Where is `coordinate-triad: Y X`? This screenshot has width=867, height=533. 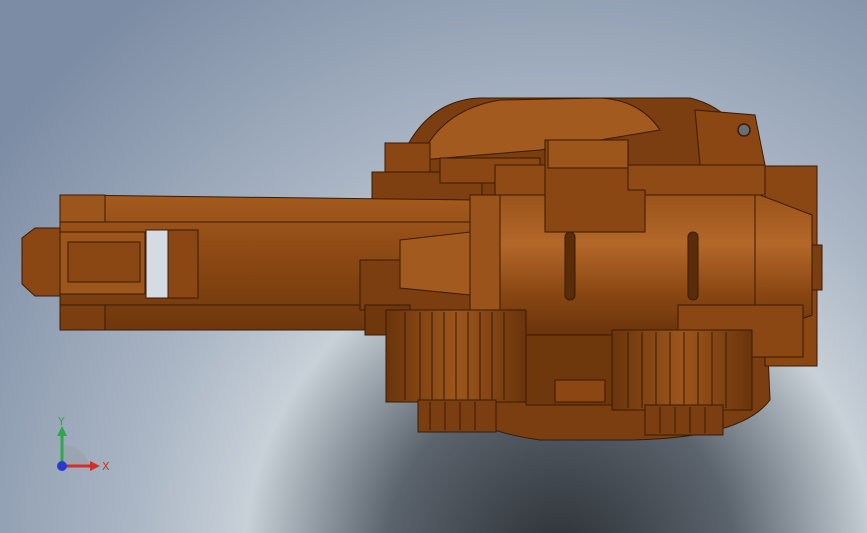
coordinate-triad: Y X is located at coordinates (83, 444).